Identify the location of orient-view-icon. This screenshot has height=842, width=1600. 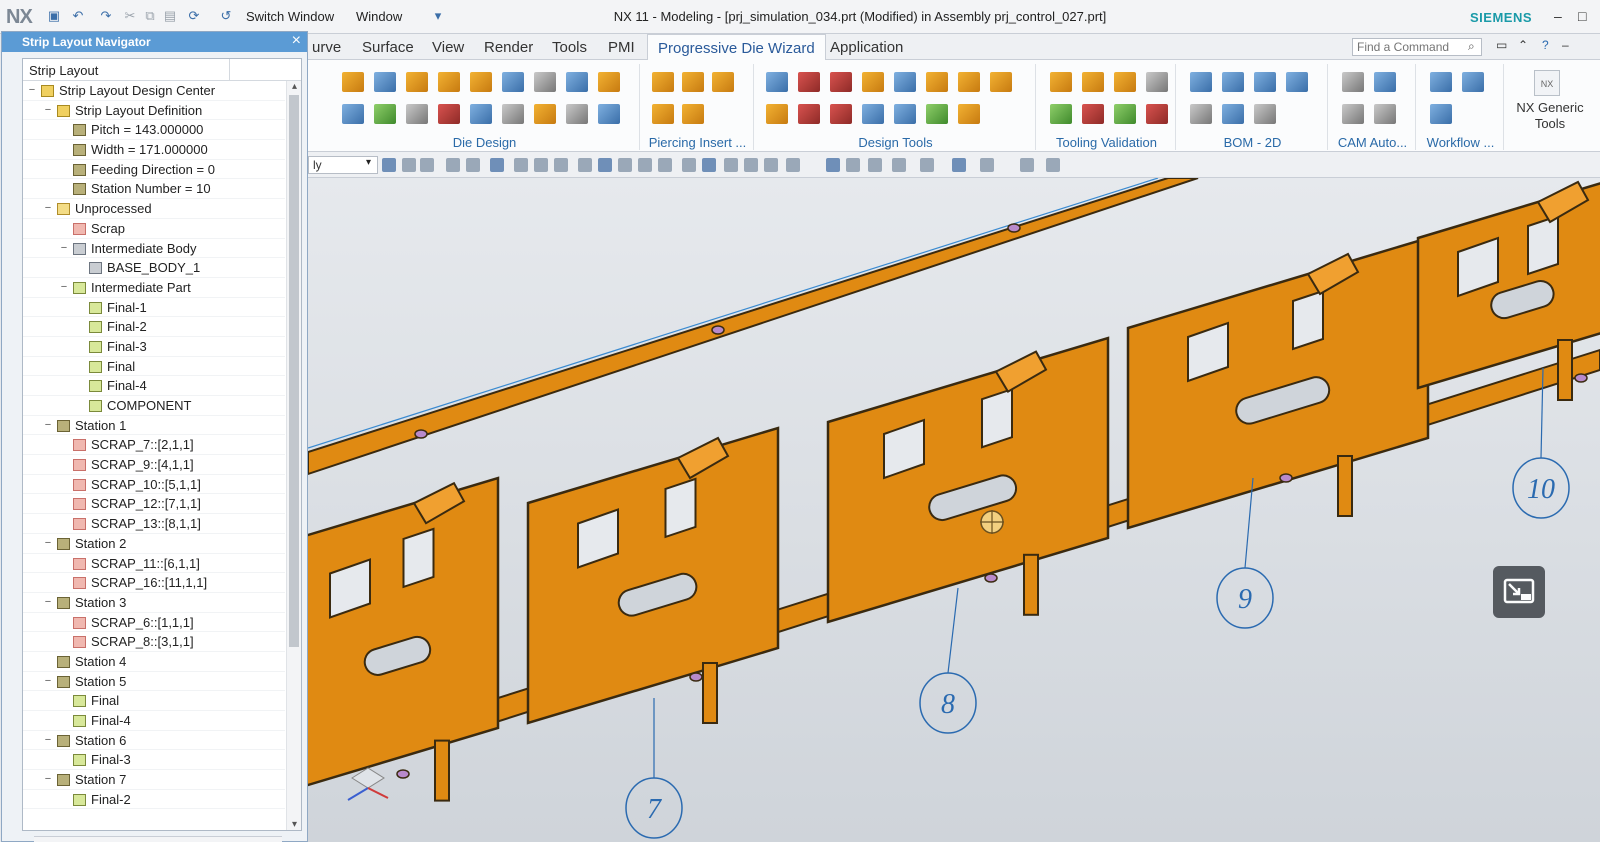
(793, 165).